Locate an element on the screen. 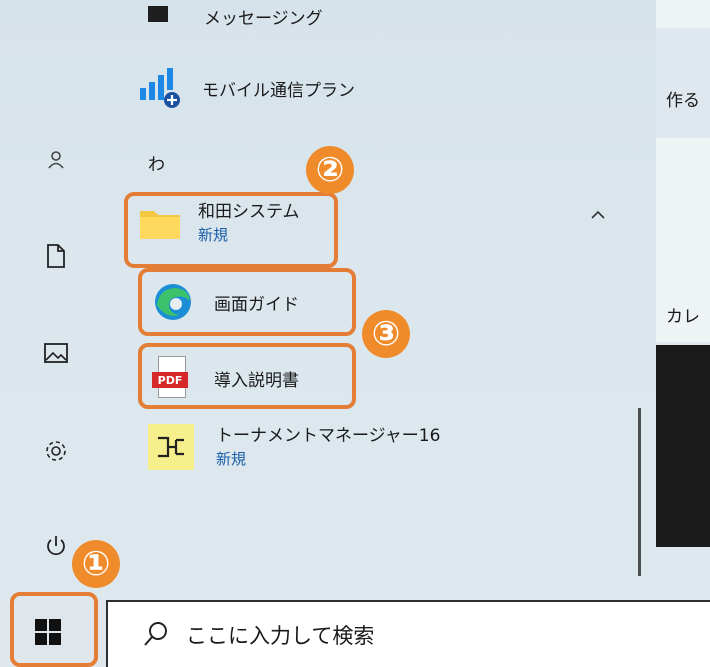  tile-top is located at coordinates (683, 14).